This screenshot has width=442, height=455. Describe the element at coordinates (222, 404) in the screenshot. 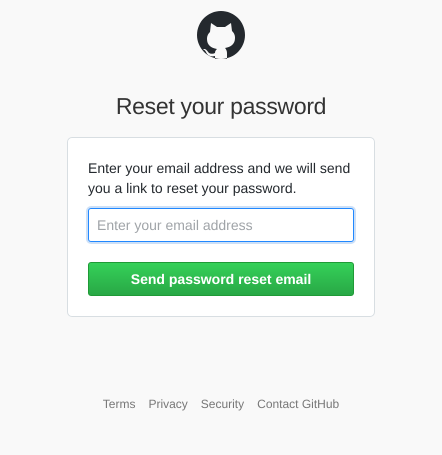

I see `footer-link: Security` at that location.